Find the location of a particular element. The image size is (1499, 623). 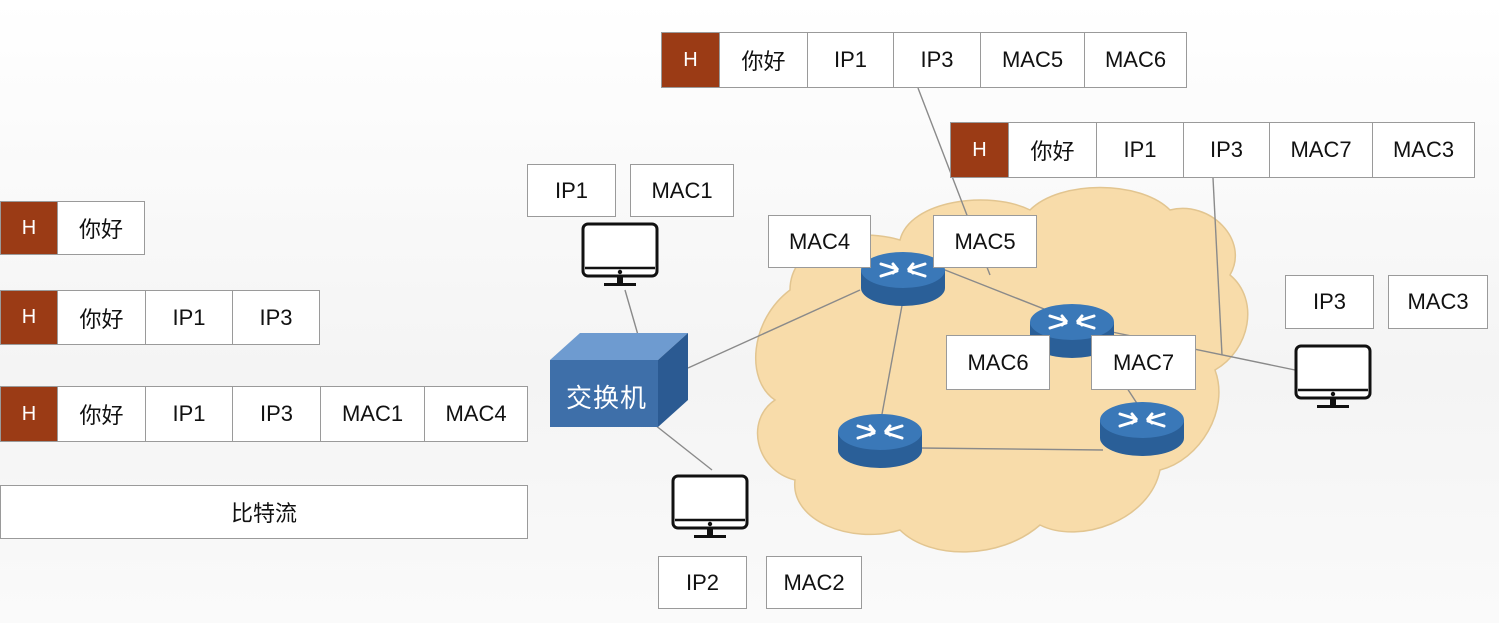

router2-mac6-label: MAC6 is located at coordinates (998, 362).